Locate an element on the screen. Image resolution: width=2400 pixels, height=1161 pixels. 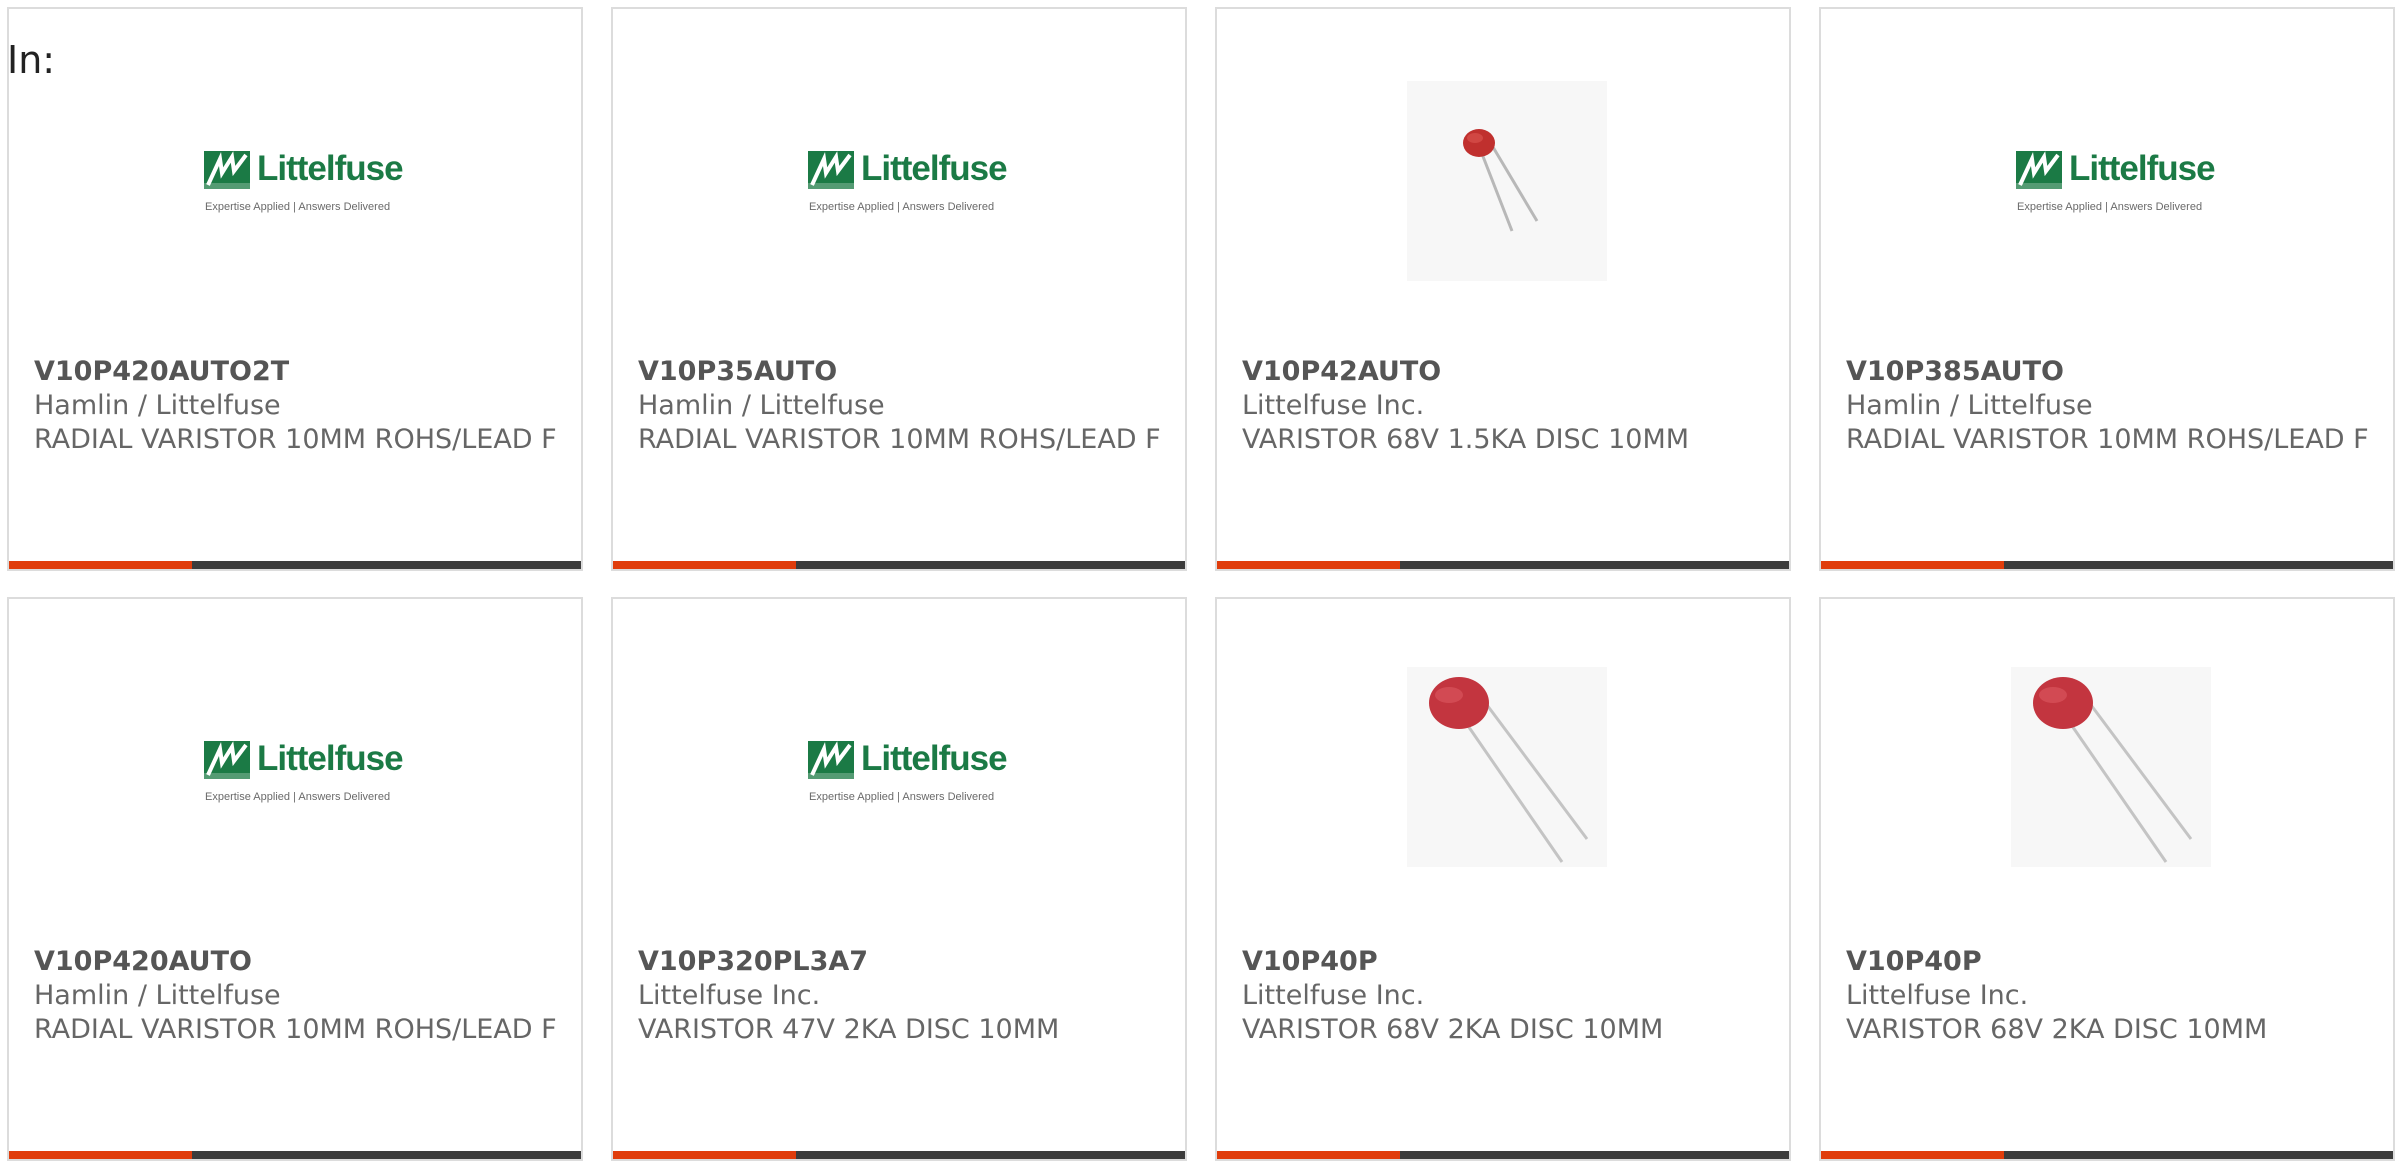
description: VARISTOR 47V 2KA DISC 10MM is located at coordinates (849, 1029).